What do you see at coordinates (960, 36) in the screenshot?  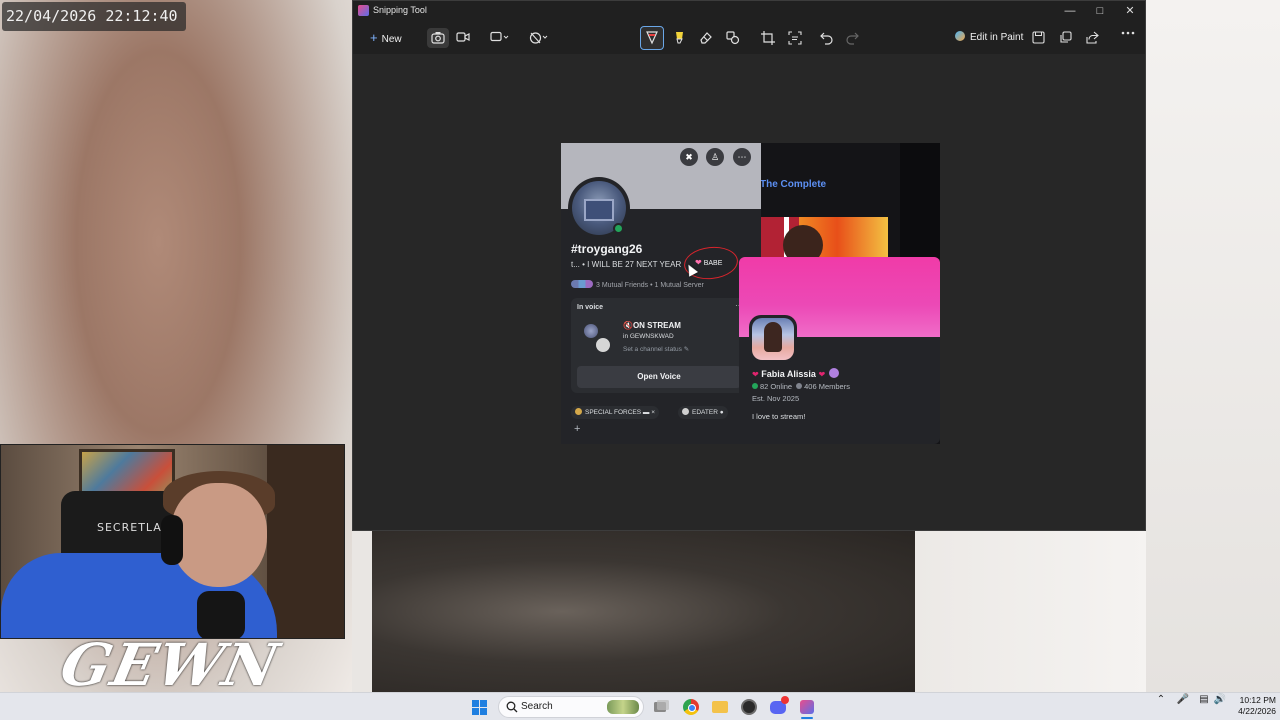 I see `paint-icon` at bounding box center [960, 36].